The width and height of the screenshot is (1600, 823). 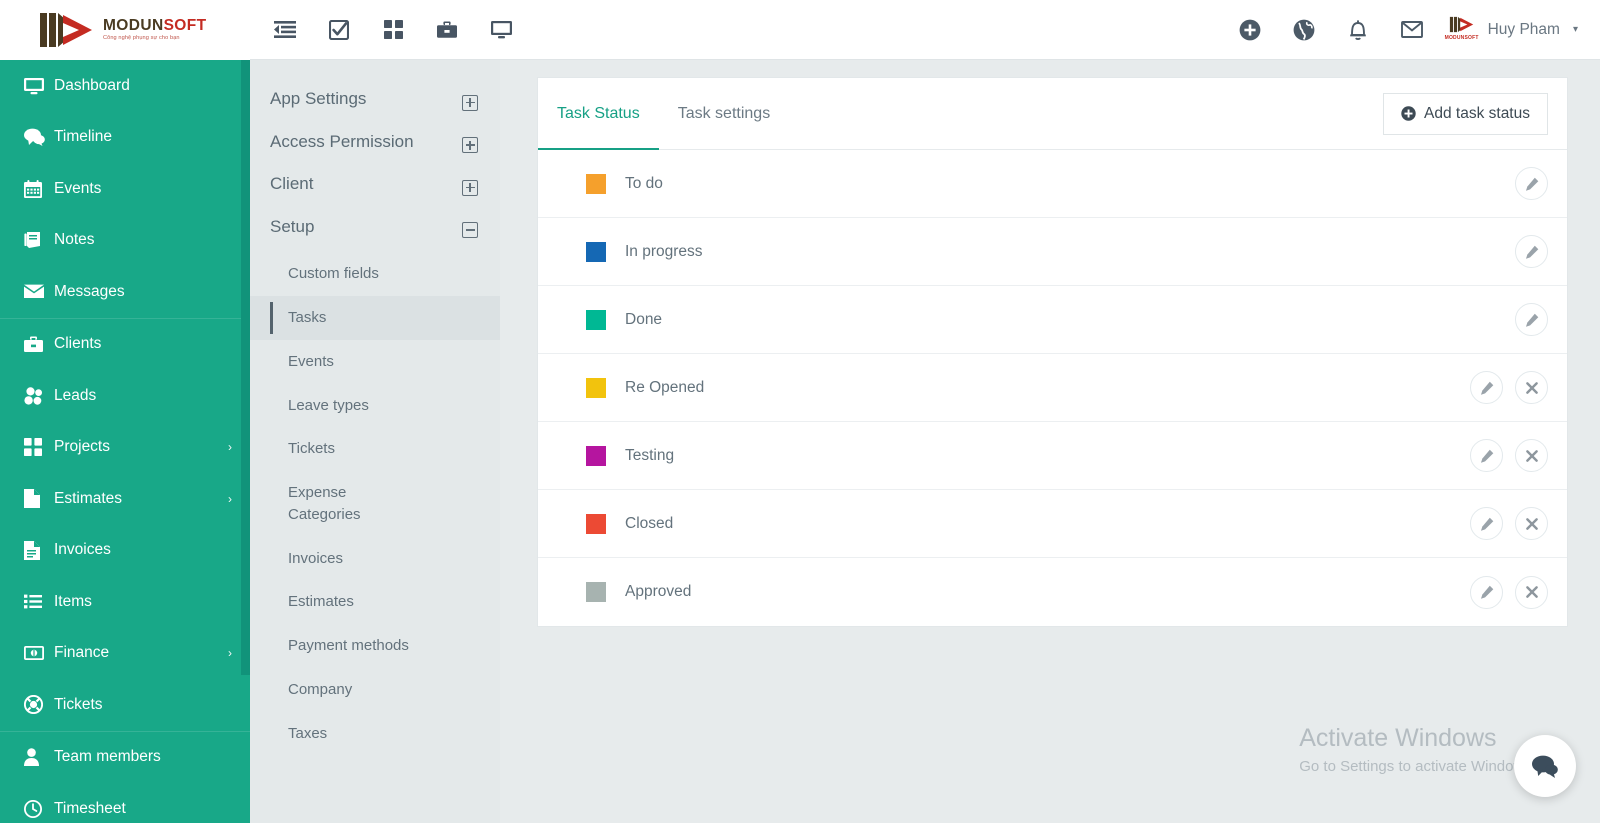 I want to click on sidebar-item-timeline: Timeline, so click(x=125, y=138).